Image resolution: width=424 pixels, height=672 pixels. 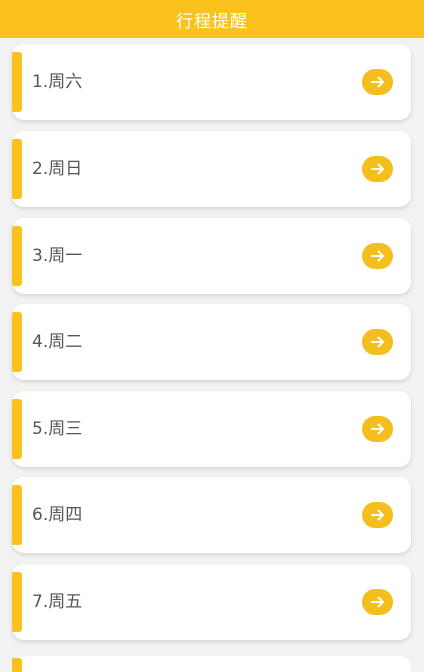 What do you see at coordinates (211, 82) in the screenshot?
I see `list-item: 1.周六` at bounding box center [211, 82].